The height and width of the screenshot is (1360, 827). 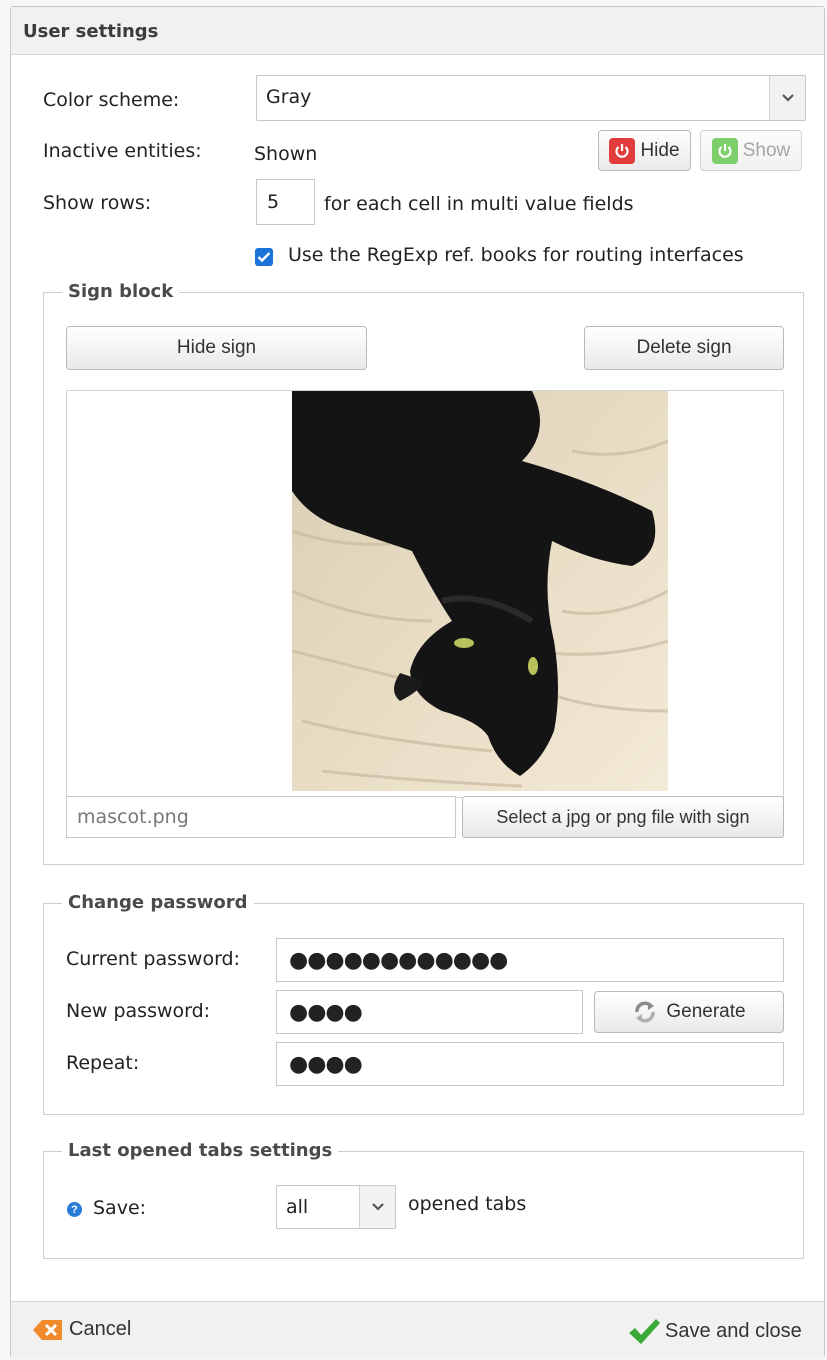 What do you see at coordinates (336, 1207) in the screenshot?
I see `save-tabs-select: all` at bounding box center [336, 1207].